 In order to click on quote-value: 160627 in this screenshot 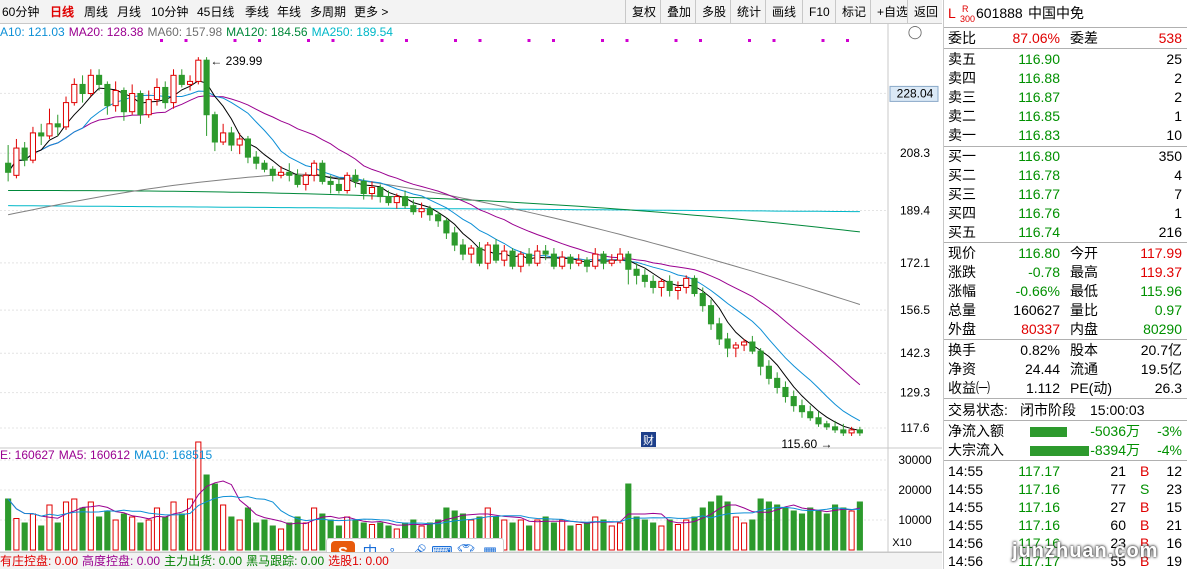, I will do `click(1036, 310)`.